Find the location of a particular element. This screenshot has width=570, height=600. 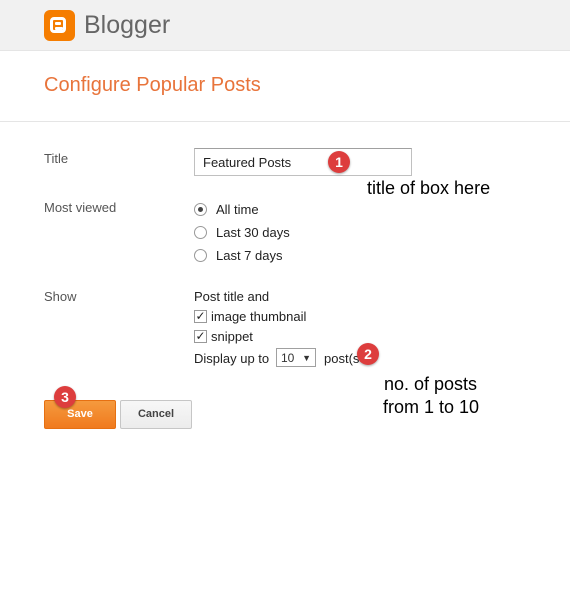

save-button: Save is located at coordinates (80, 414).